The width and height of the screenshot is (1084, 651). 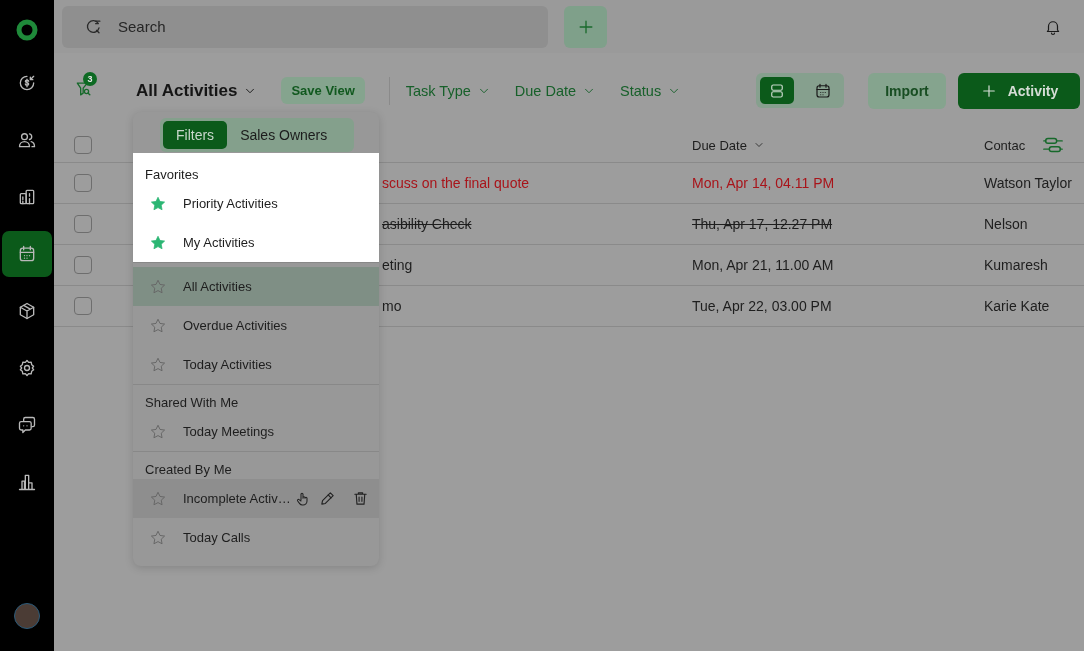 What do you see at coordinates (907, 90) in the screenshot?
I see `import-button: Import` at bounding box center [907, 90].